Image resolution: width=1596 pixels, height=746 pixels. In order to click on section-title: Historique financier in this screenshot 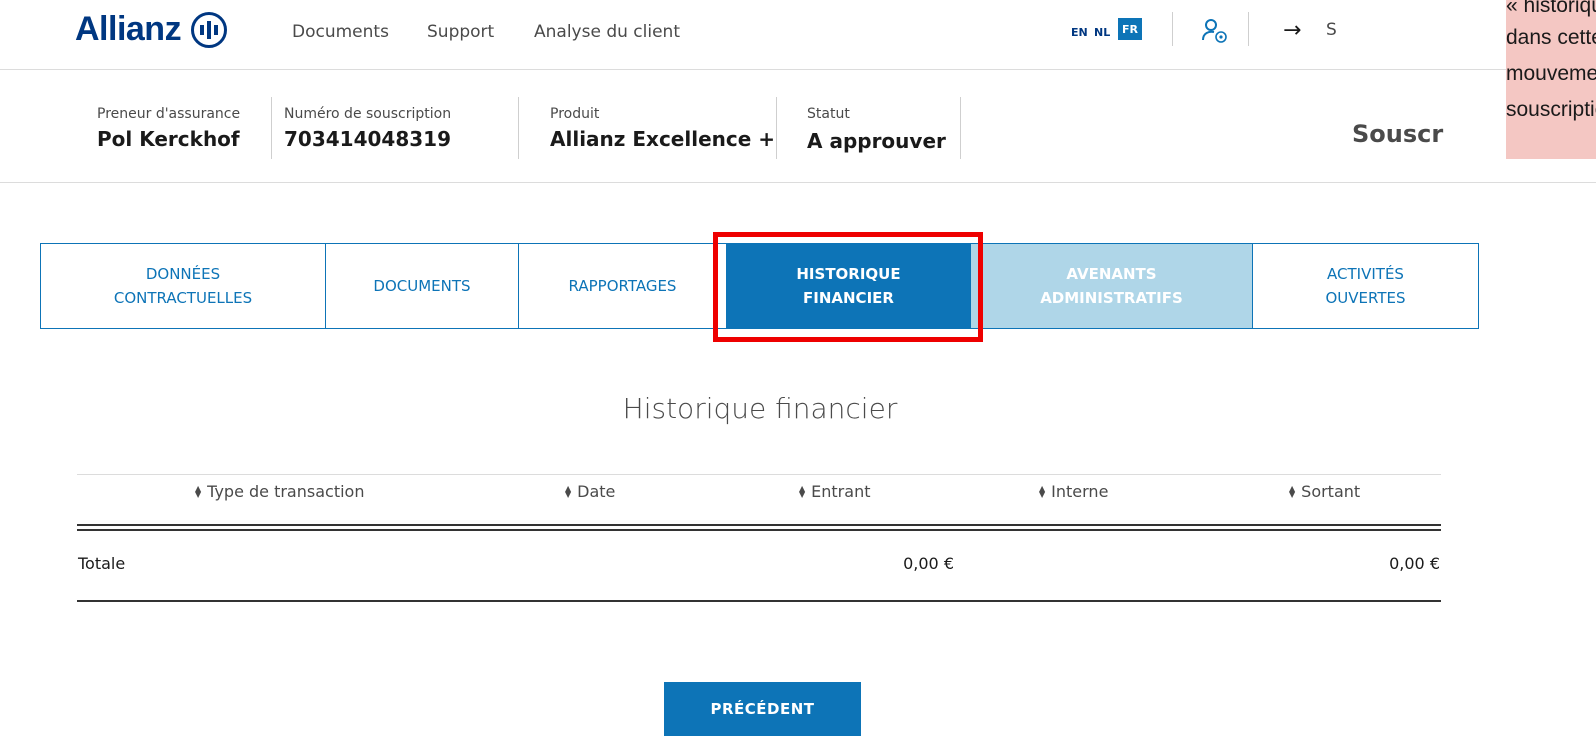, I will do `click(760, 408)`.